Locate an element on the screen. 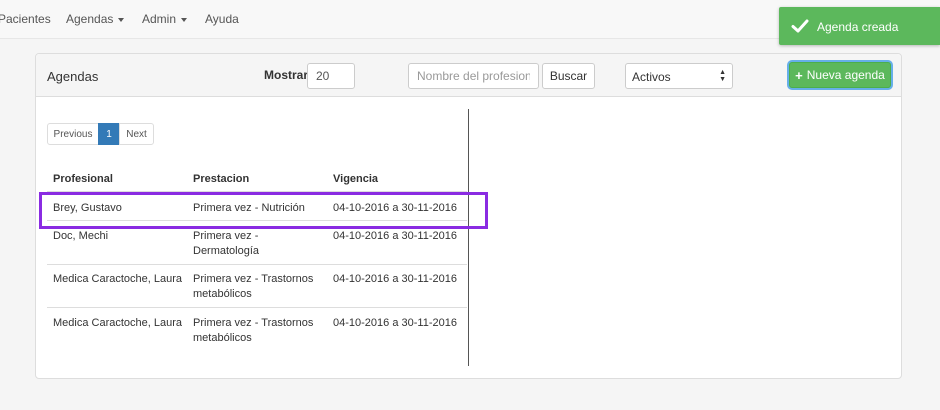 The height and width of the screenshot is (410, 940). highlight-box is located at coordinates (263, 210).